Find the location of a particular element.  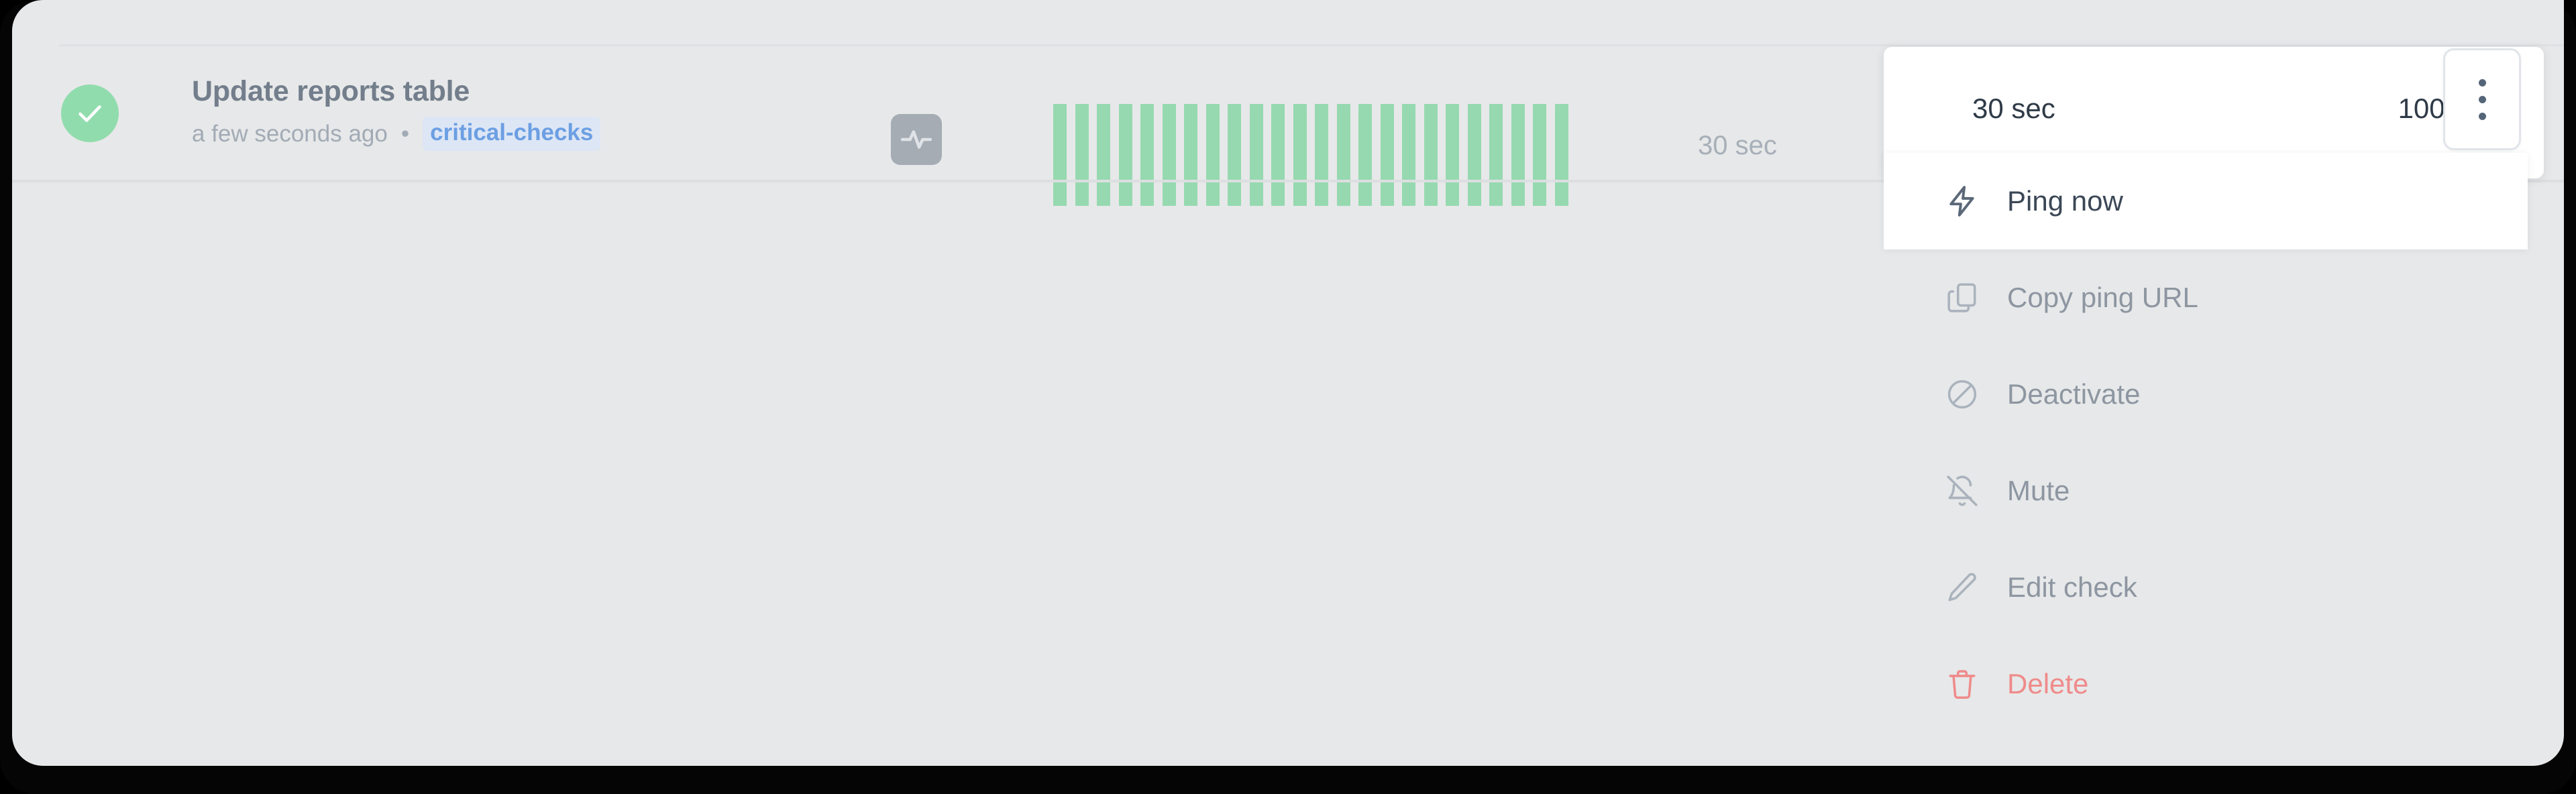

monitor-interval-label: 30 sec is located at coordinates (1737, 145).